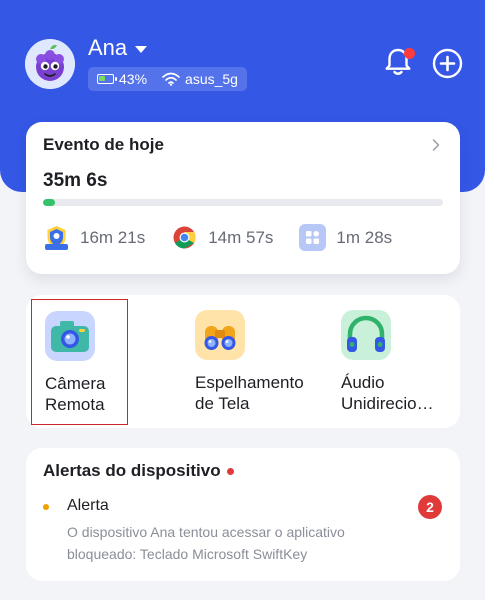 The height and width of the screenshot is (600, 485). Describe the element at coordinates (75, 180) in the screenshot. I see `total-time: 35m 6s` at that location.